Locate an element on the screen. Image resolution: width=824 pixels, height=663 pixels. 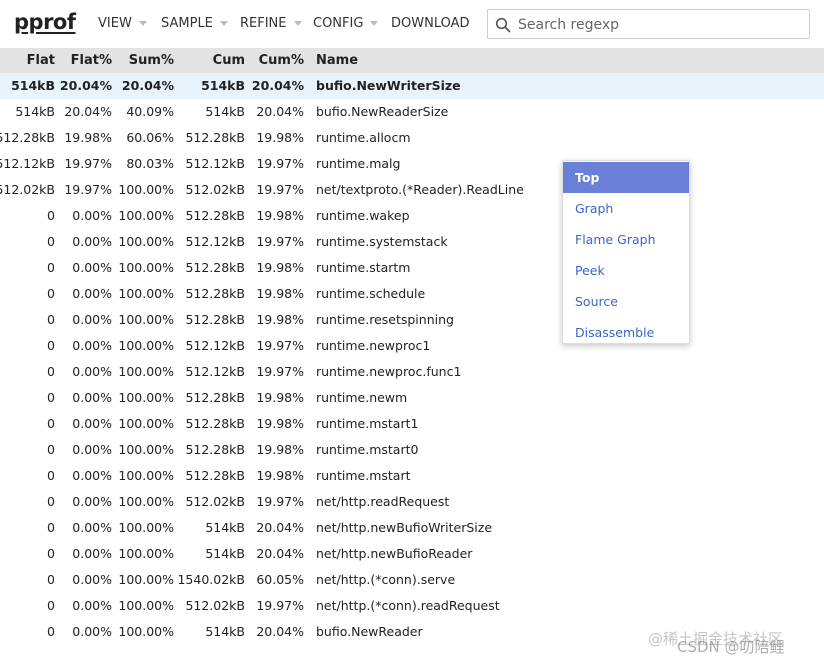
context-menu-item-disassemble: Disassemble is located at coordinates (626, 332).